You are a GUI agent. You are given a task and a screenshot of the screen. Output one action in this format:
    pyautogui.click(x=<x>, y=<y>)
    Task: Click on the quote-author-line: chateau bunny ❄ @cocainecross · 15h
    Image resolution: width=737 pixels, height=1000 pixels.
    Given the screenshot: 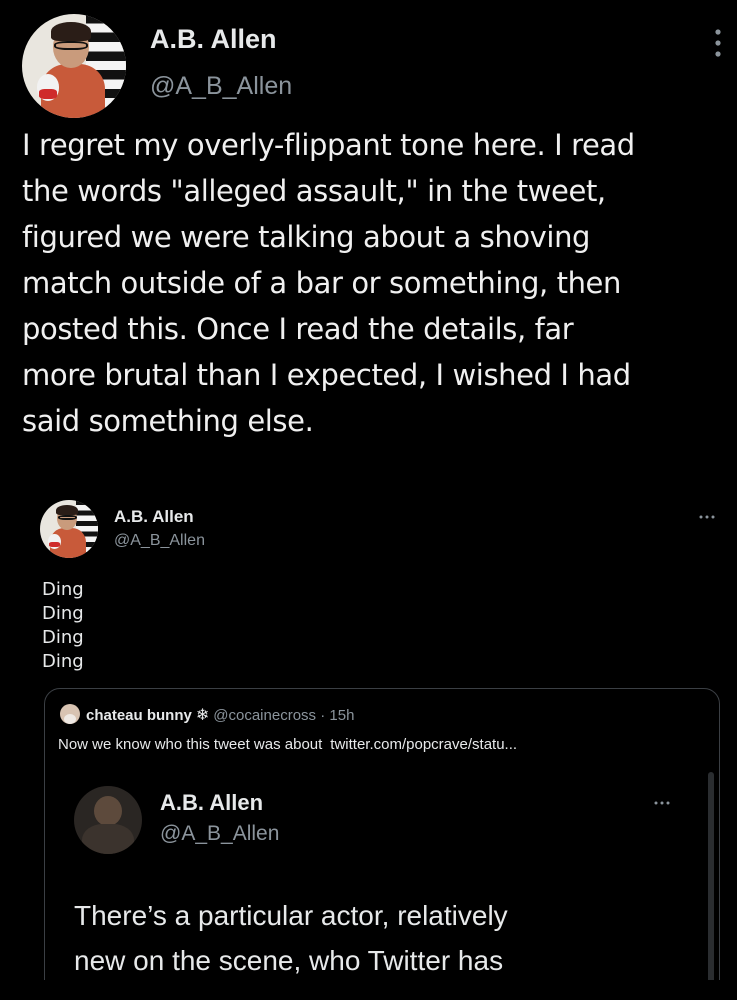 What is the action you would take?
    pyautogui.click(x=220, y=715)
    